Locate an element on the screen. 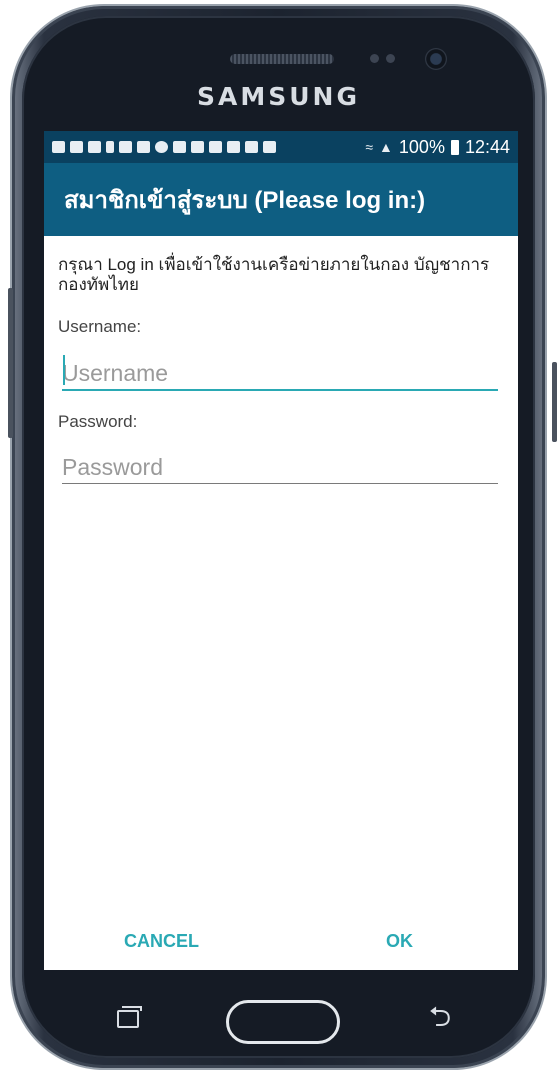 This screenshot has height=1074, width=557. ok-button: OK is located at coordinates (399, 941).